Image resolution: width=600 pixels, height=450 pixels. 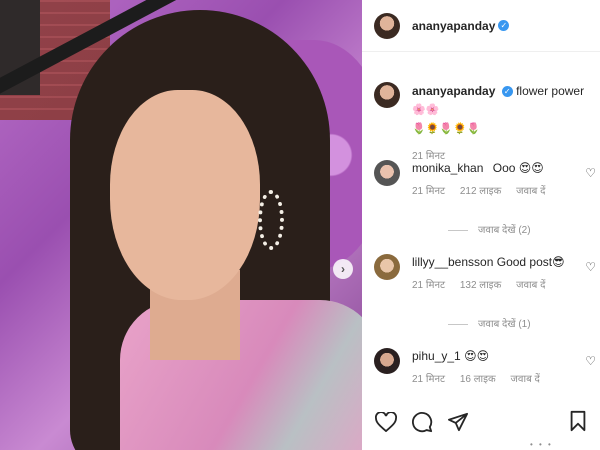 What do you see at coordinates (480, 191) in the screenshot?
I see `comment-likes: 212 लाइक` at bounding box center [480, 191].